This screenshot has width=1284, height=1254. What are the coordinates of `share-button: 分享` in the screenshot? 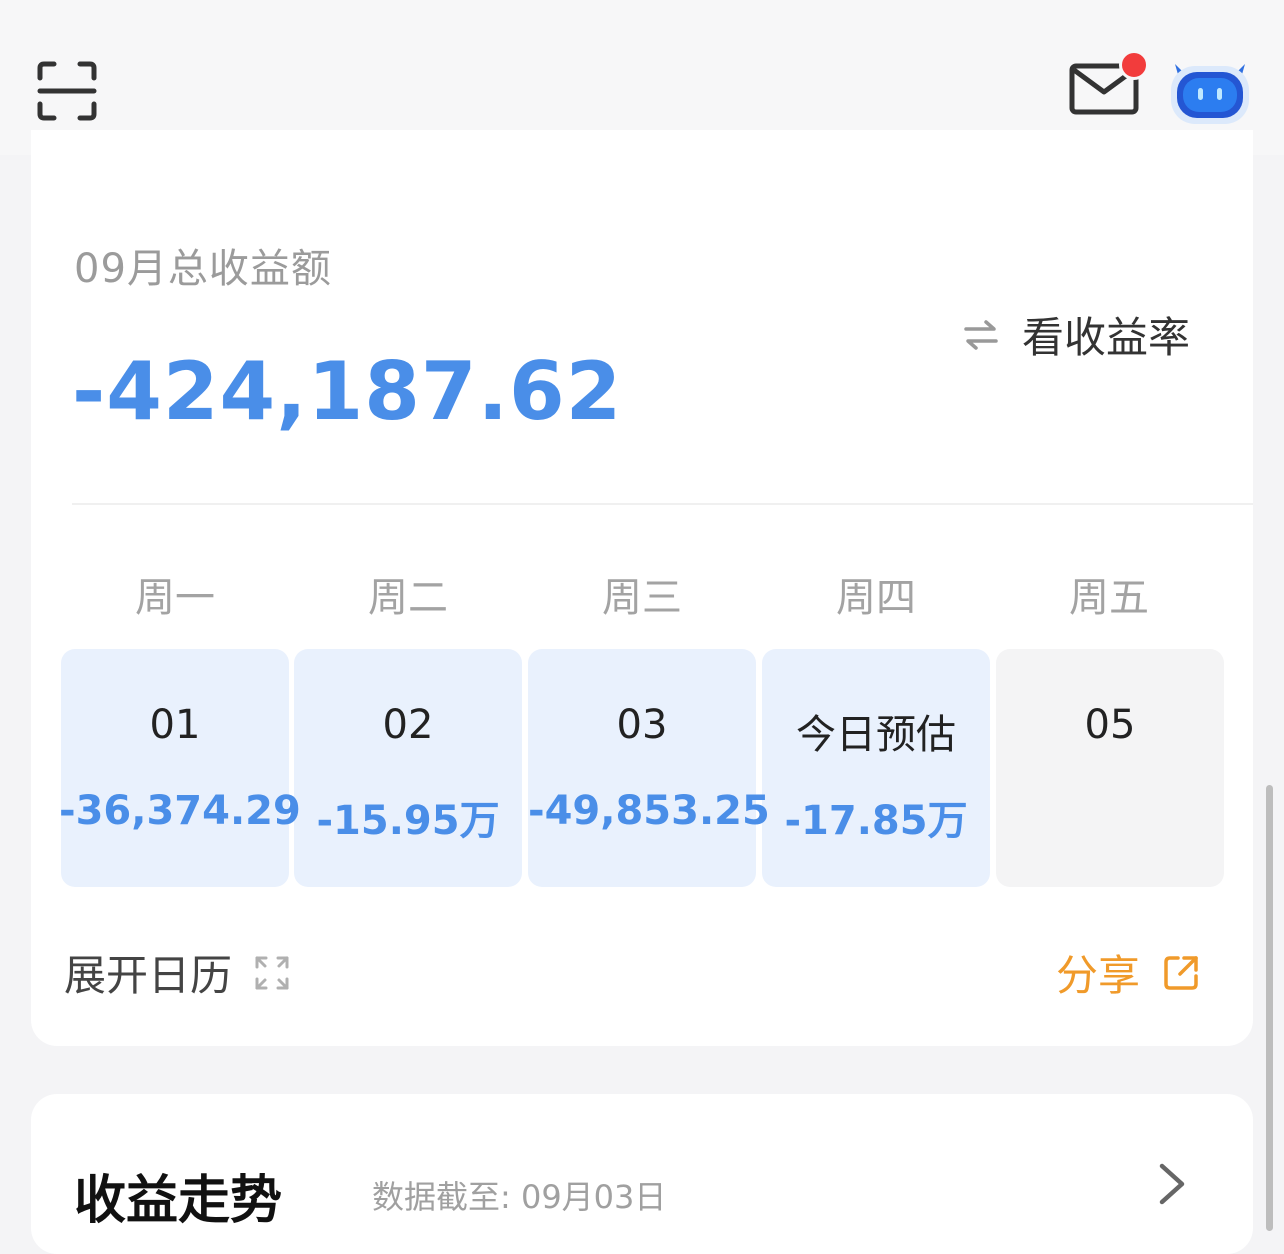 It's located at (1128, 972).